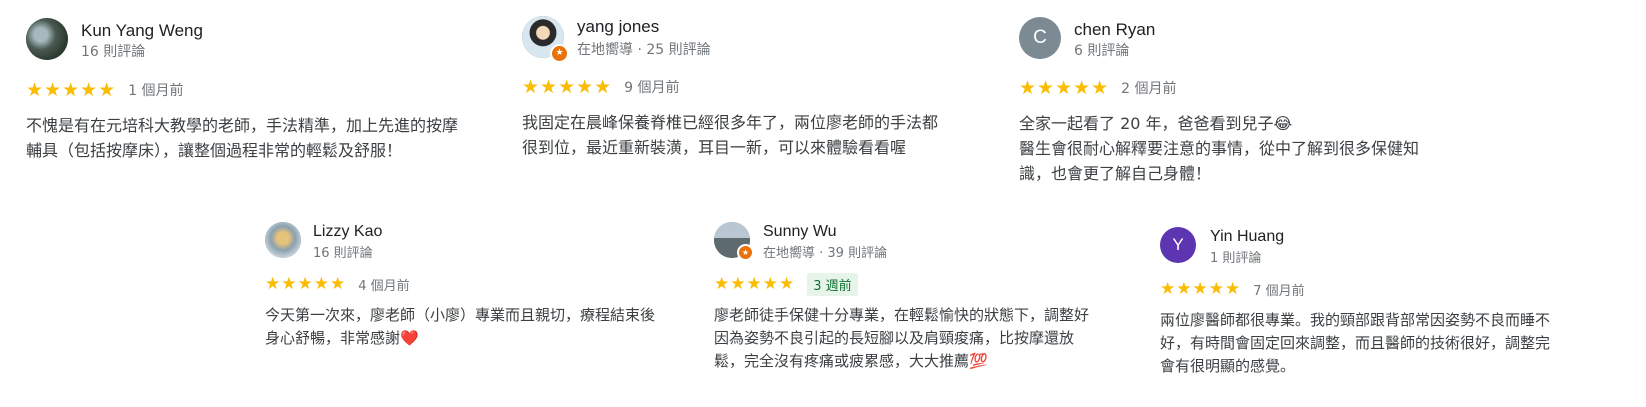  Describe the element at coordinates (1219, 161) in the screenshot. I see `review-text-line: 醫生會很耐心解釋要注意的事情，從中了解到很多保健知識，也會更了解自己身體！` at that location.